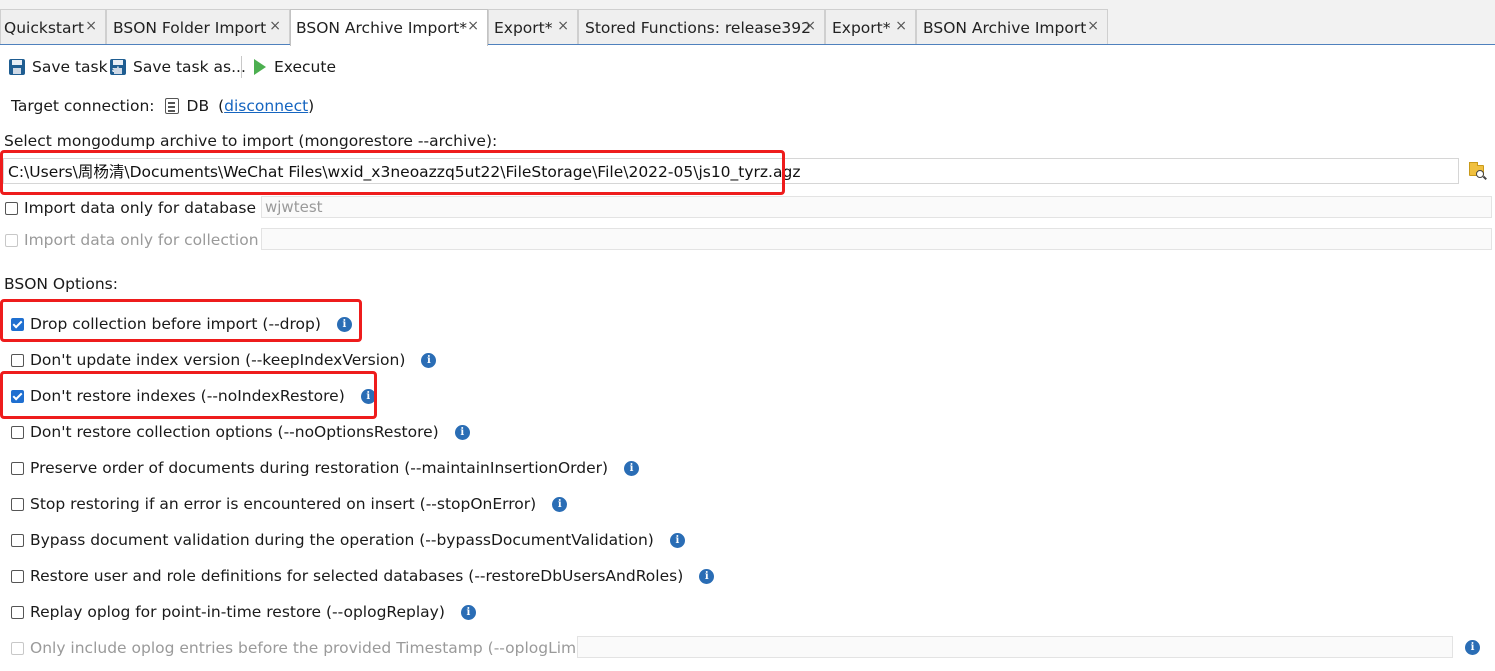 This screenshot has width=1495, height=671. What do you see at coordinates (311, 106) in the screenshot?
I see `paren-close: )` at bounding box center [311, 106].